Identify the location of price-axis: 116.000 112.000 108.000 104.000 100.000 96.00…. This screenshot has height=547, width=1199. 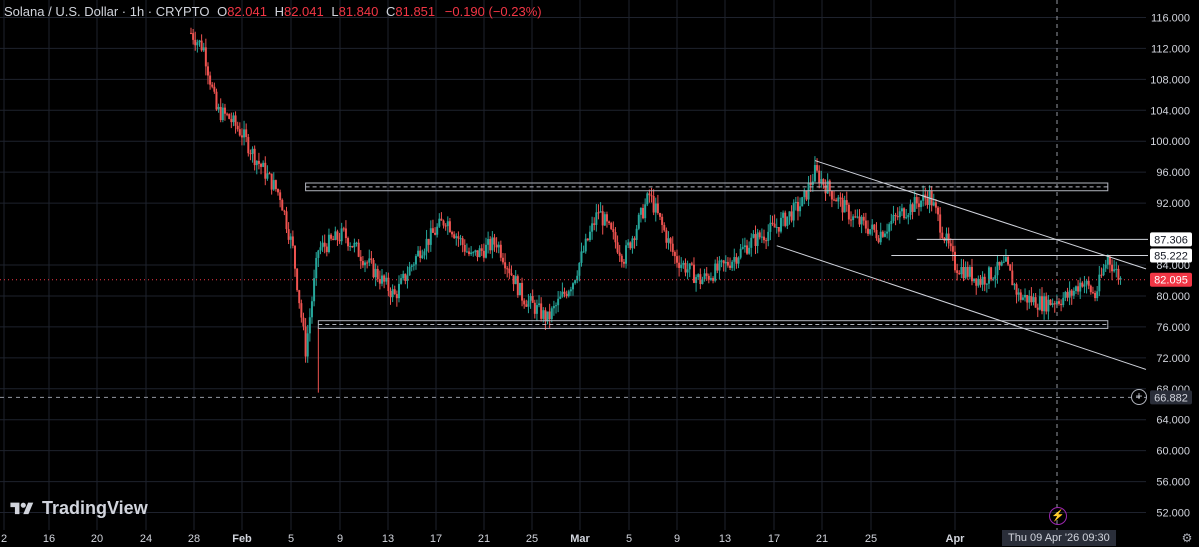
(1171, 266).